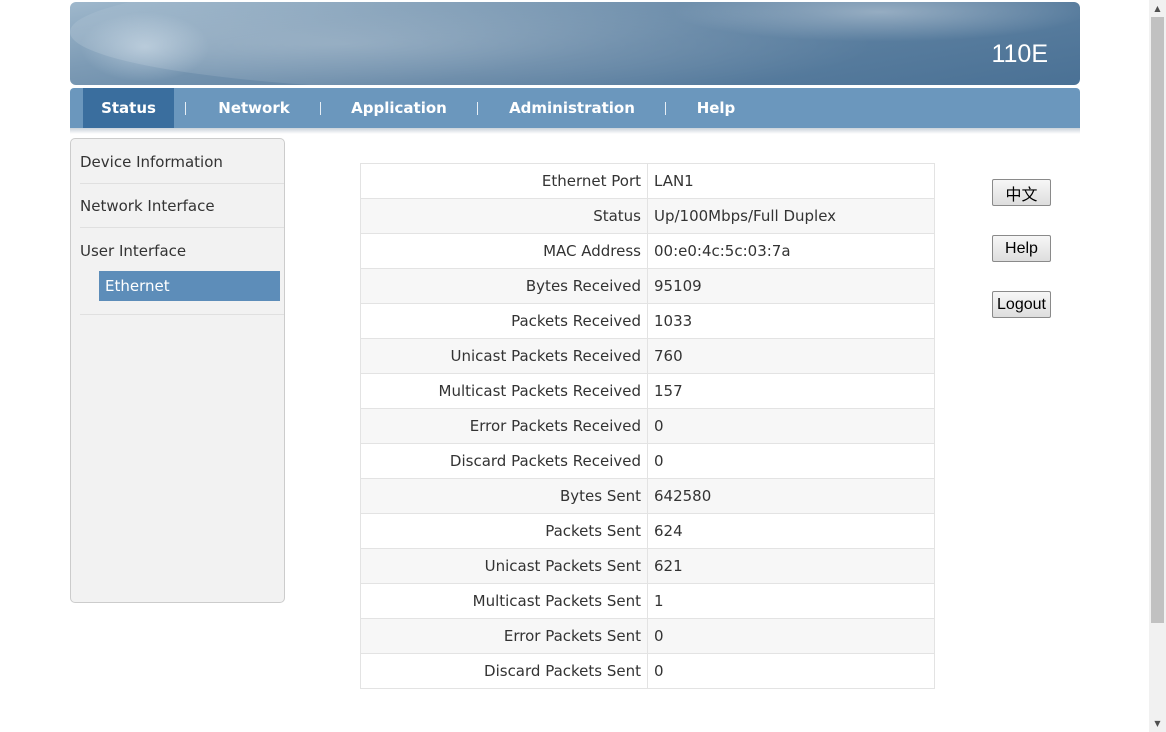 Image resolution: width=1166 pixels, height=732 pixels. Describe the element at coordinates (716, 108) in the screenshot. I see `nav-help: Help` at that location.